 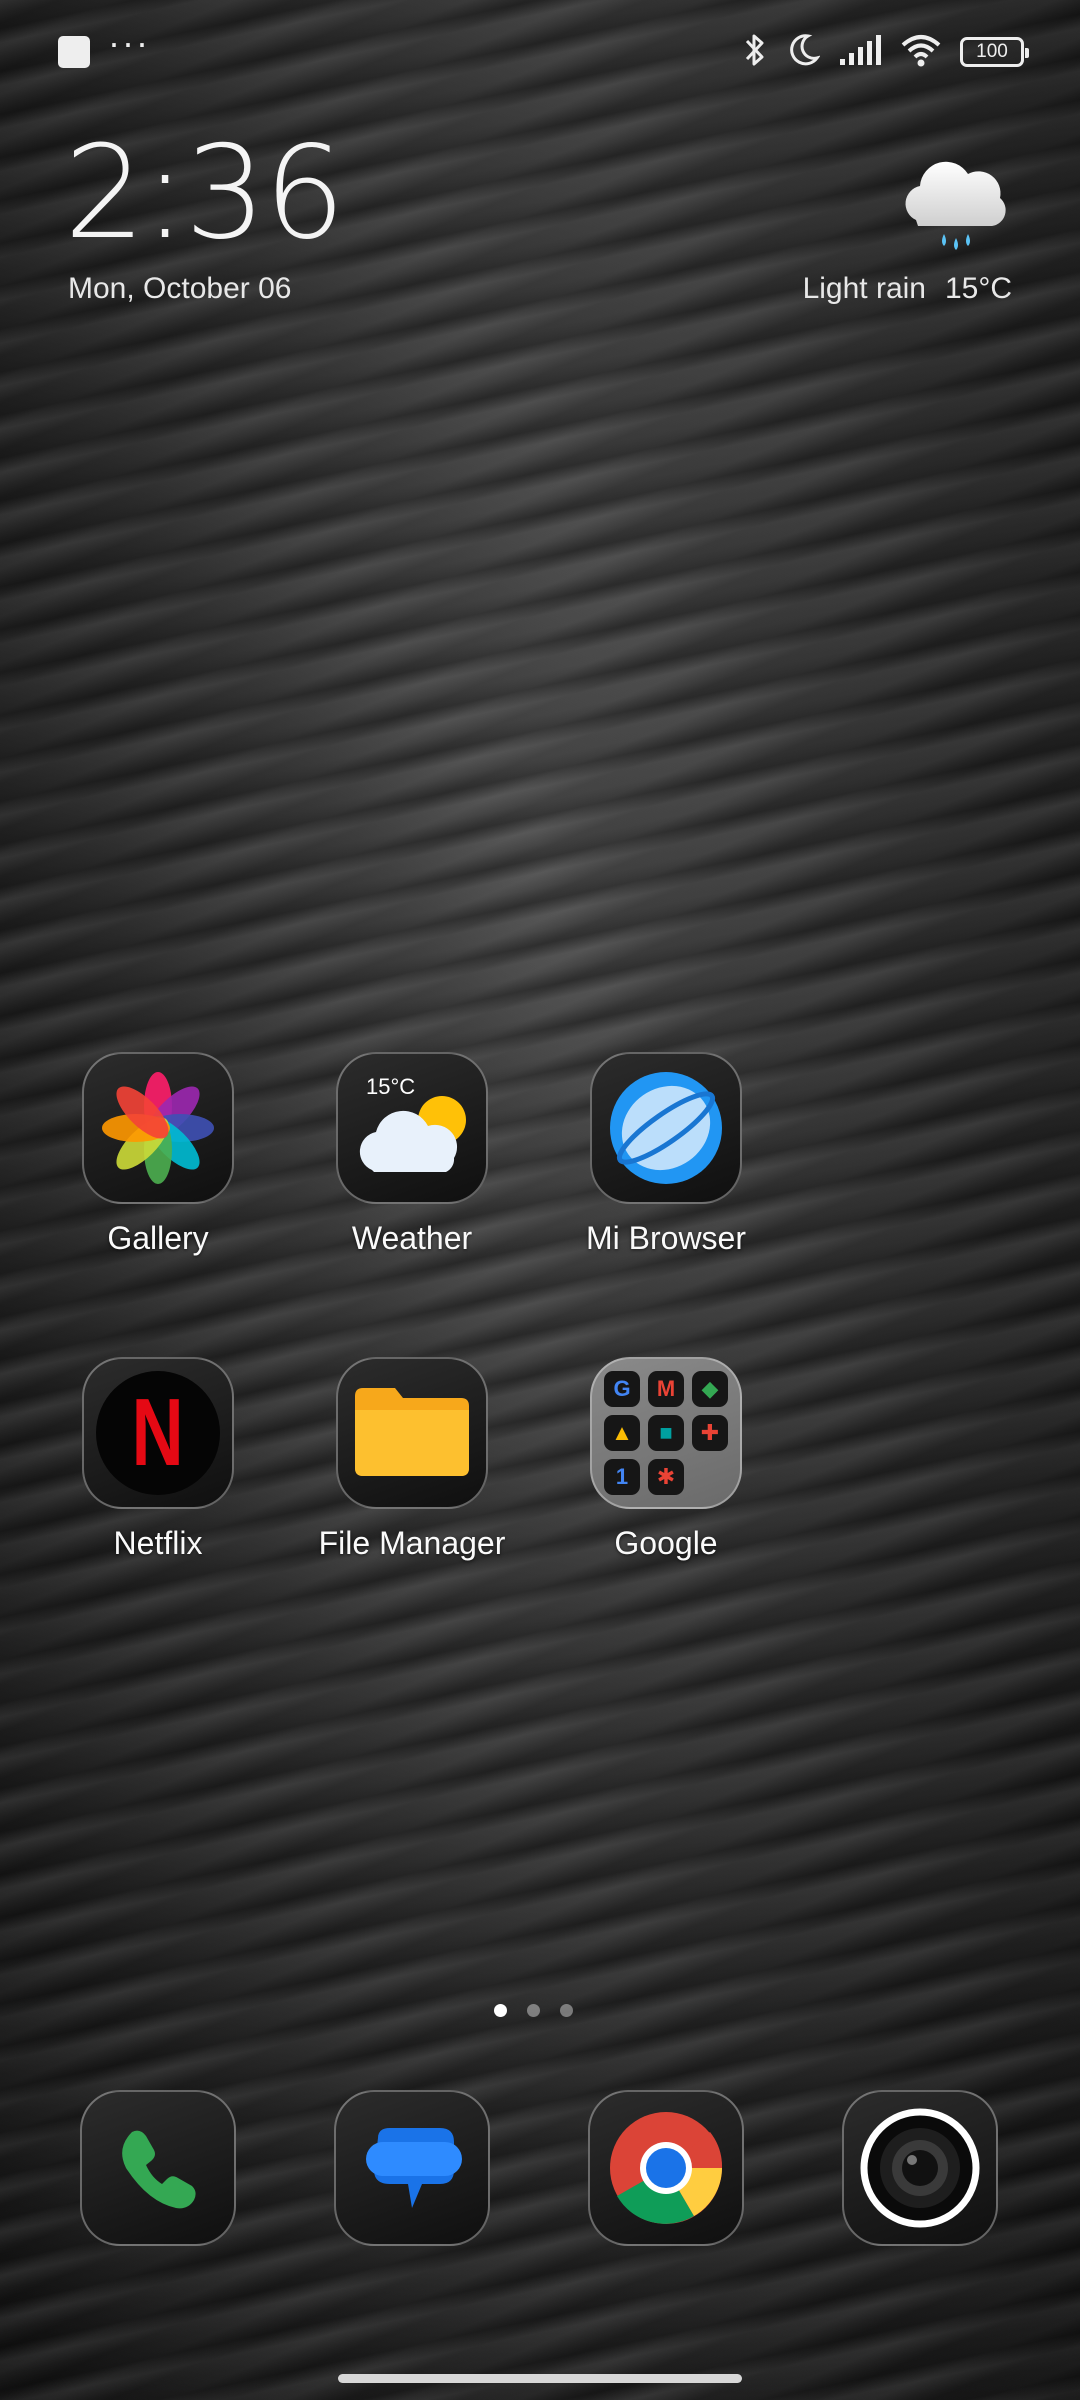 What do you see at coordinates (666, 1389) in the screenshot?
I see `gmail-mini-icon: M` at bounding box center [666, 1389].